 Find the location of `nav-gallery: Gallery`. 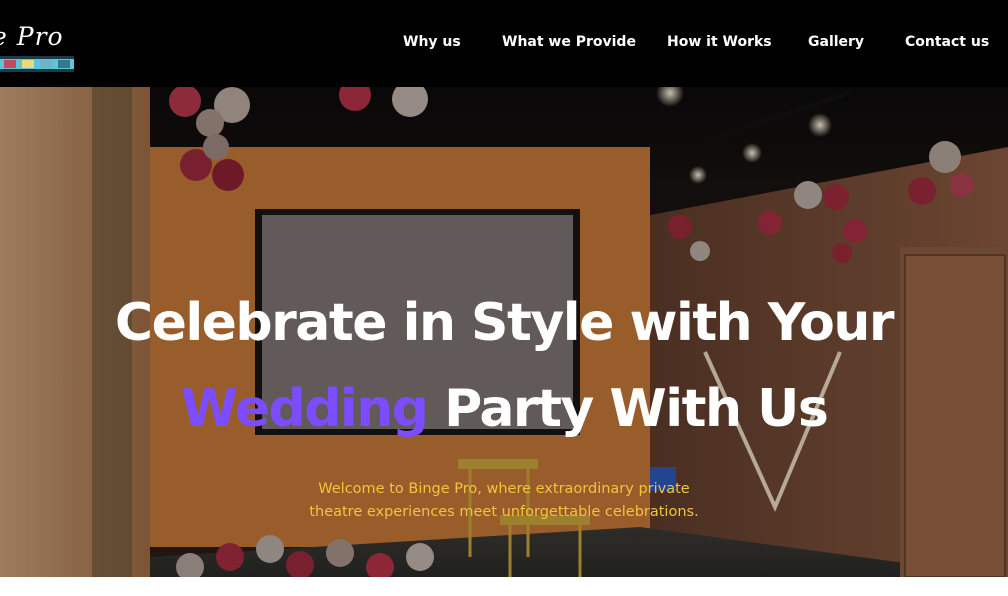

nav-gallery: Gallery is located at coordinates (836, 42).